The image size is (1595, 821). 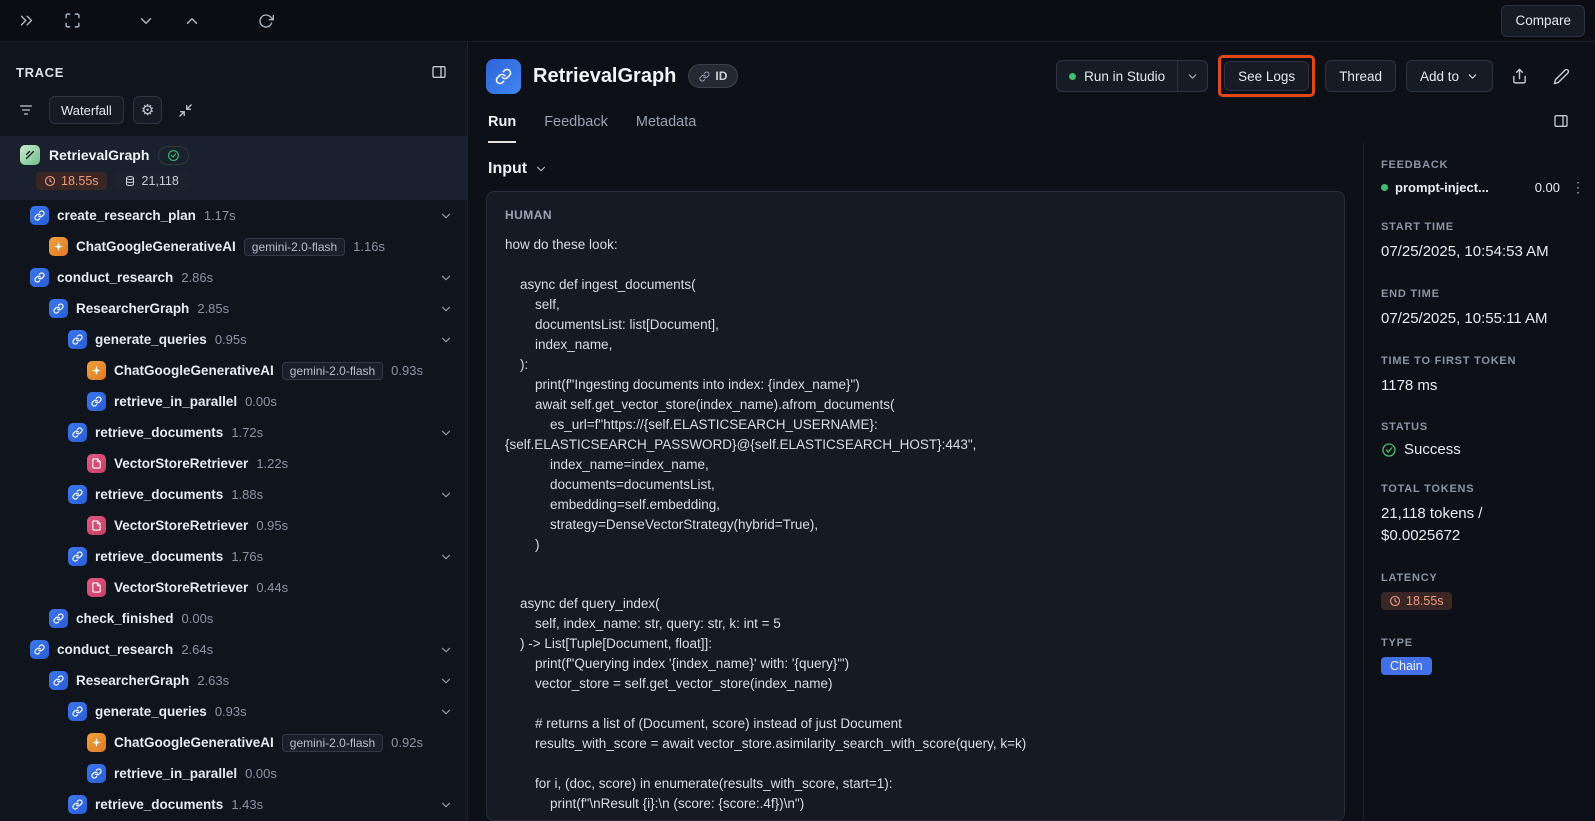 I want to click on trace-row: generate_queries 0.93s, so click(x=233, y=711).